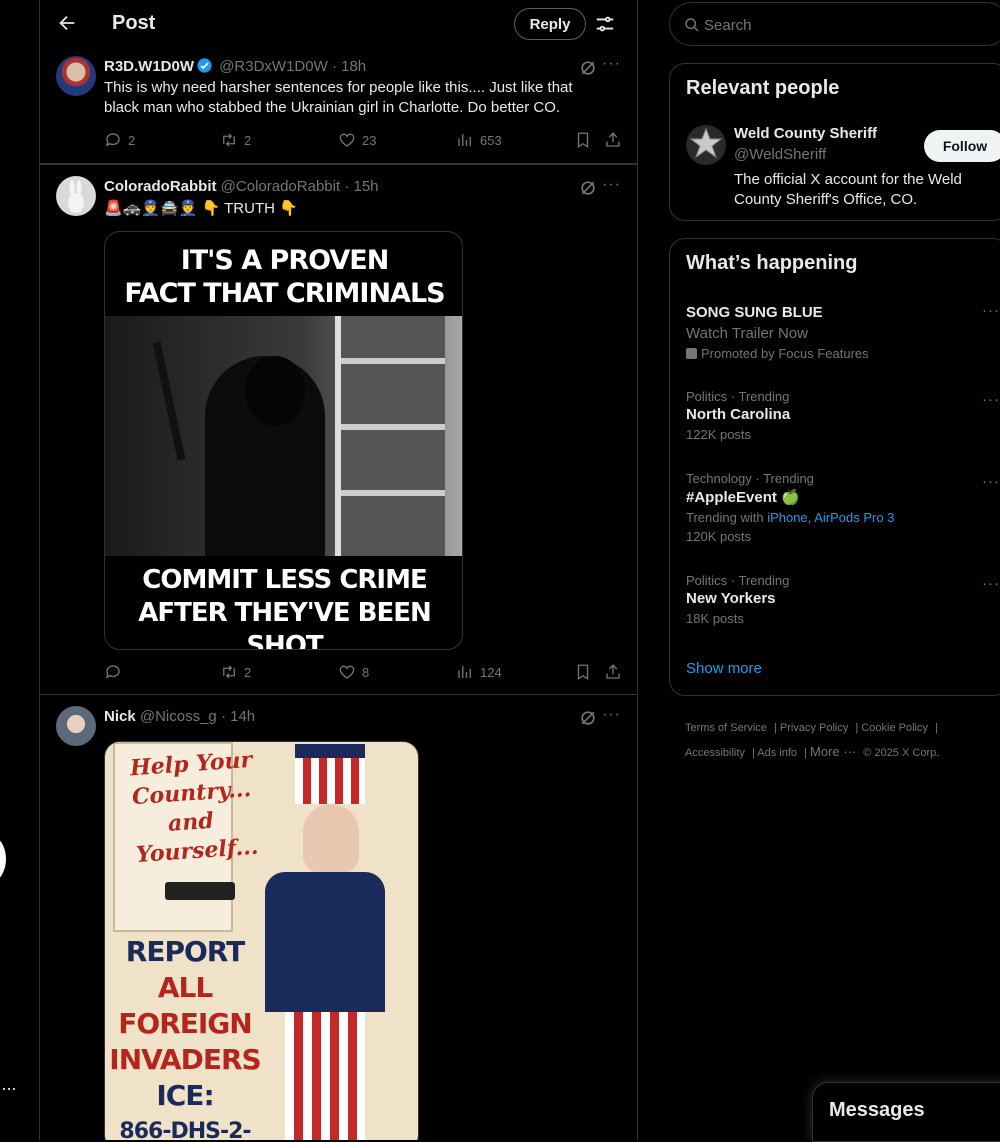 The width and height of the screenshot is (1000, 1142). I want to click on reply-count: 2, so click(132, 140).